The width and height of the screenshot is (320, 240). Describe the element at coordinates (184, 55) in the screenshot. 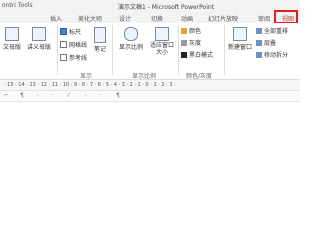

I see `black-white-swatch-icon` at that location.